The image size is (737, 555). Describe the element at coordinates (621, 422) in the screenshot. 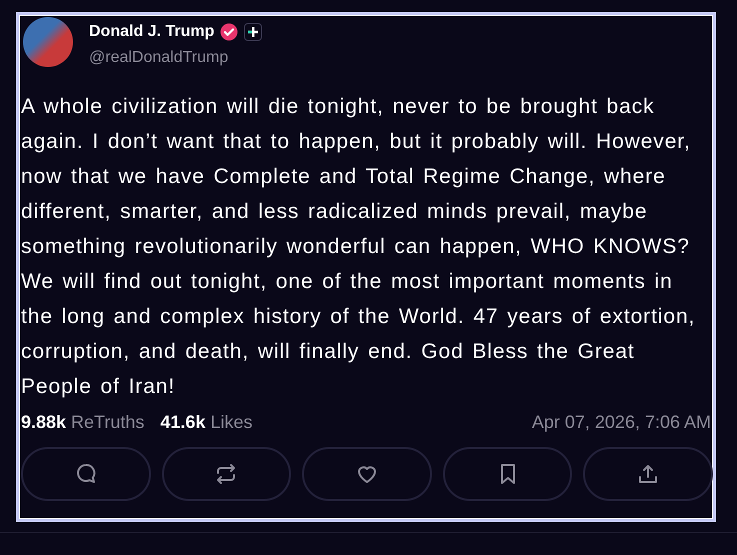

I see `post-timestamp: Apr 07, 2026, 7:06 AM` at that location.